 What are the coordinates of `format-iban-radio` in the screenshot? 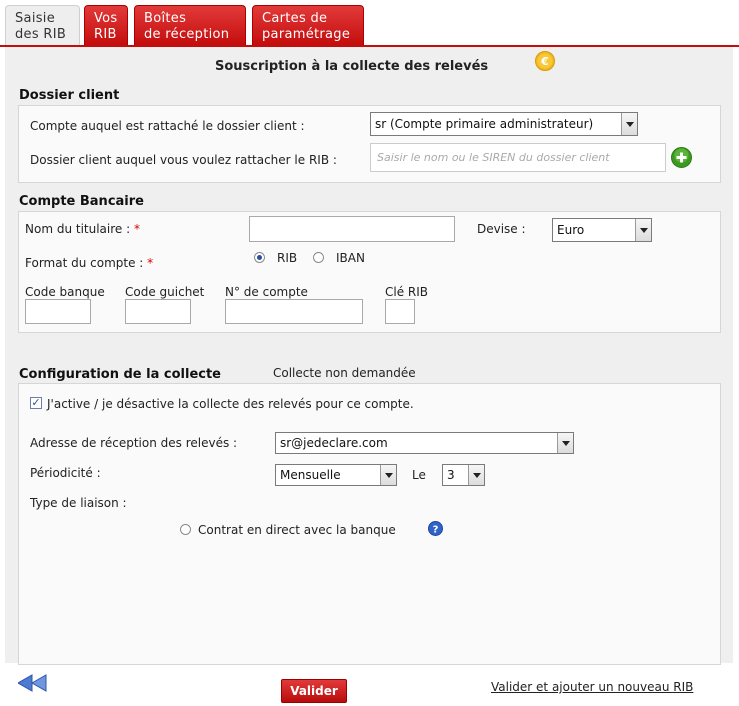 It's located at (318, 257).